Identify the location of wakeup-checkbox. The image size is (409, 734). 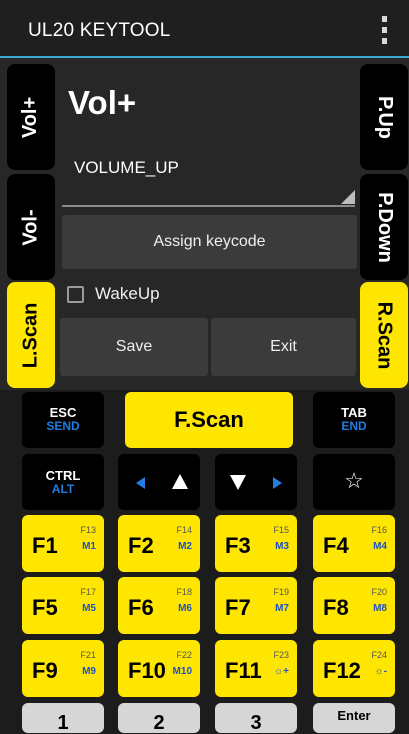
(75, 294).